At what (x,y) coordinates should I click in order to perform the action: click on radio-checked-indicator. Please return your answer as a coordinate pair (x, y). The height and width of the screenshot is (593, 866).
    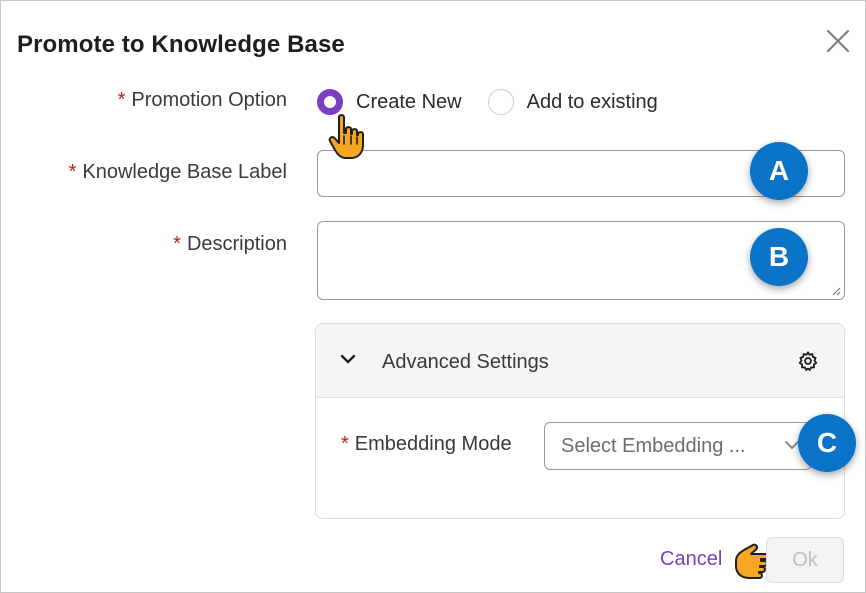
    Looking at the image, I should click on (330, 102).